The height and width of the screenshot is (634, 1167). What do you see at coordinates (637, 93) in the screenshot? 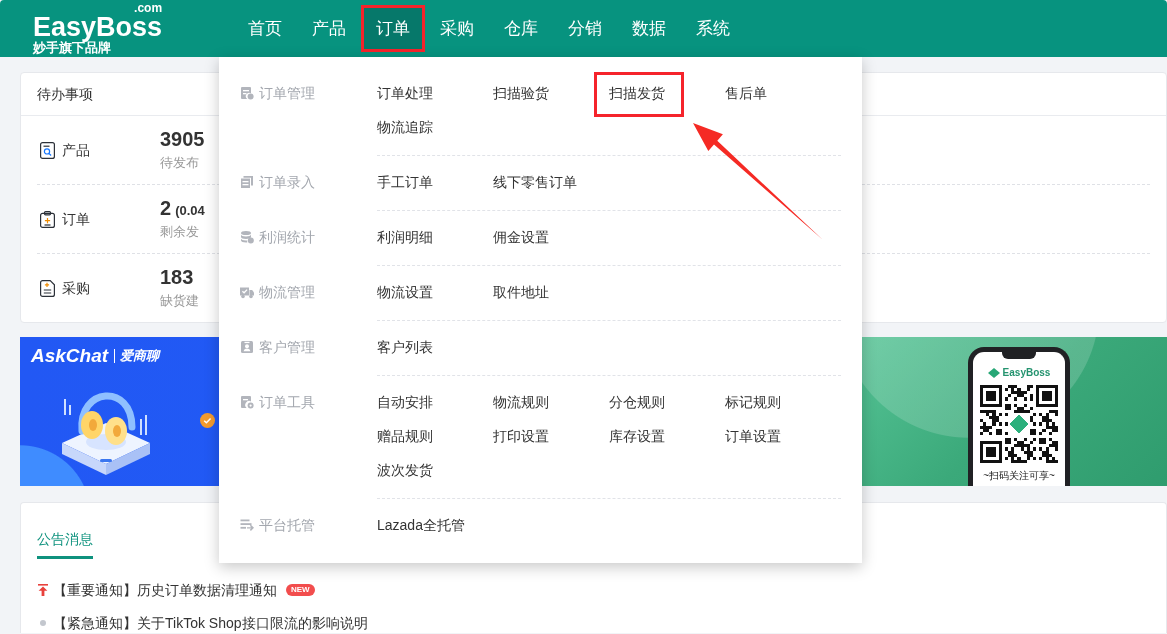
I see `menu-link: 扫描发货` at bounding box center [637, 93].